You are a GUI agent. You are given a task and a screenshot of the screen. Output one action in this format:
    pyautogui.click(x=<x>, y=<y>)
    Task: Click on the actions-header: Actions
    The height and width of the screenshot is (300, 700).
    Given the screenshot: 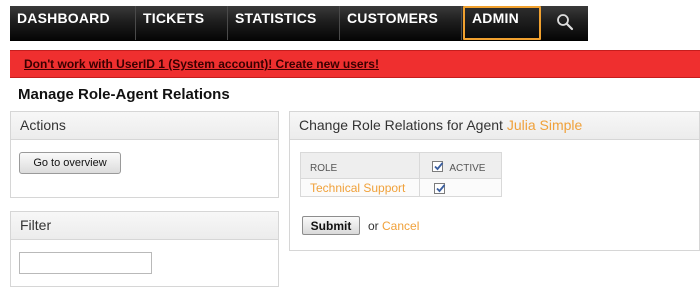 What is the action you would take?
    pyautogui.click(x=144, y=126)
    